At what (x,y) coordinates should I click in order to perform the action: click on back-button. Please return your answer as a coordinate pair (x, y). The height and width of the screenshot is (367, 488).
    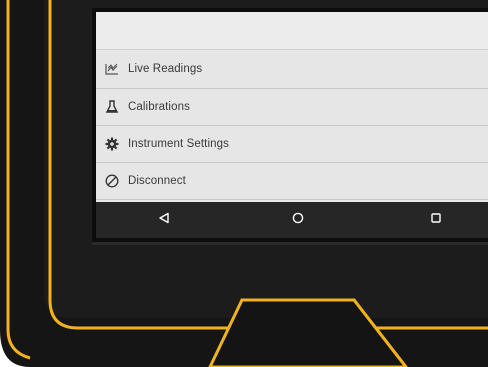
    Looking at the image, I should click on (164, 220).